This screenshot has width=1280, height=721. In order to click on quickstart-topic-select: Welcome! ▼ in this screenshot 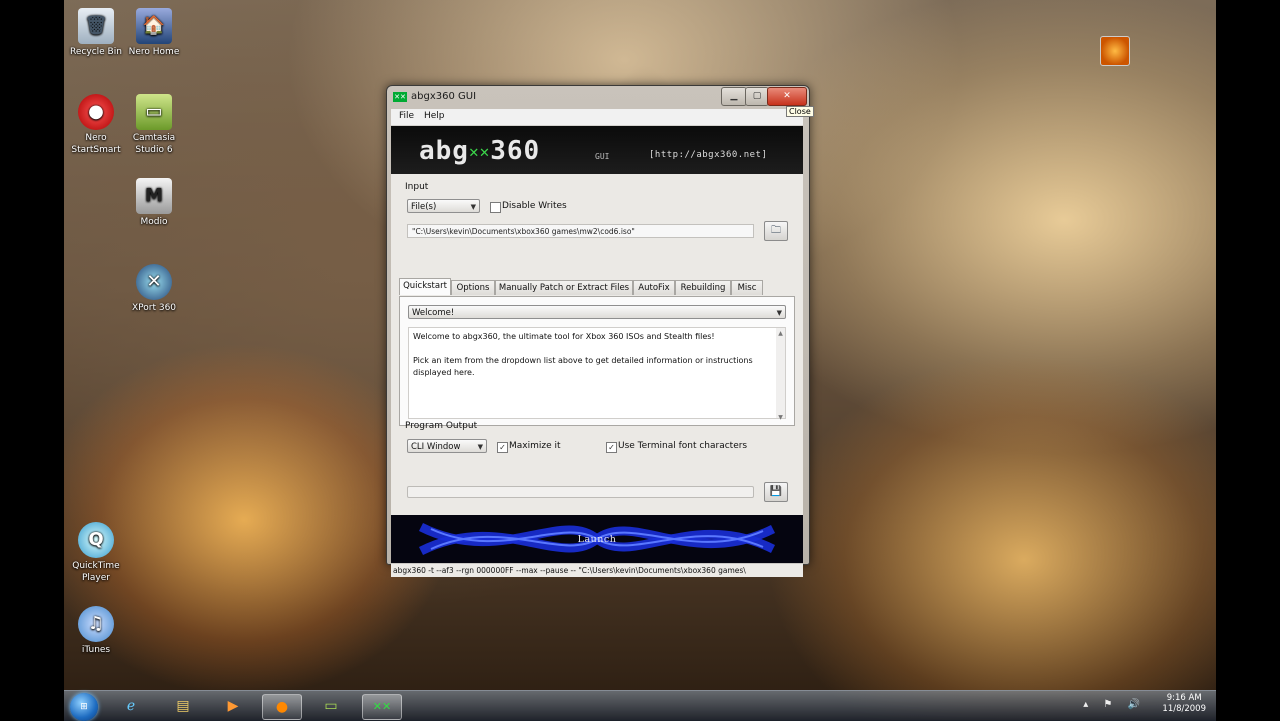, I will do `click(597, 312)`.